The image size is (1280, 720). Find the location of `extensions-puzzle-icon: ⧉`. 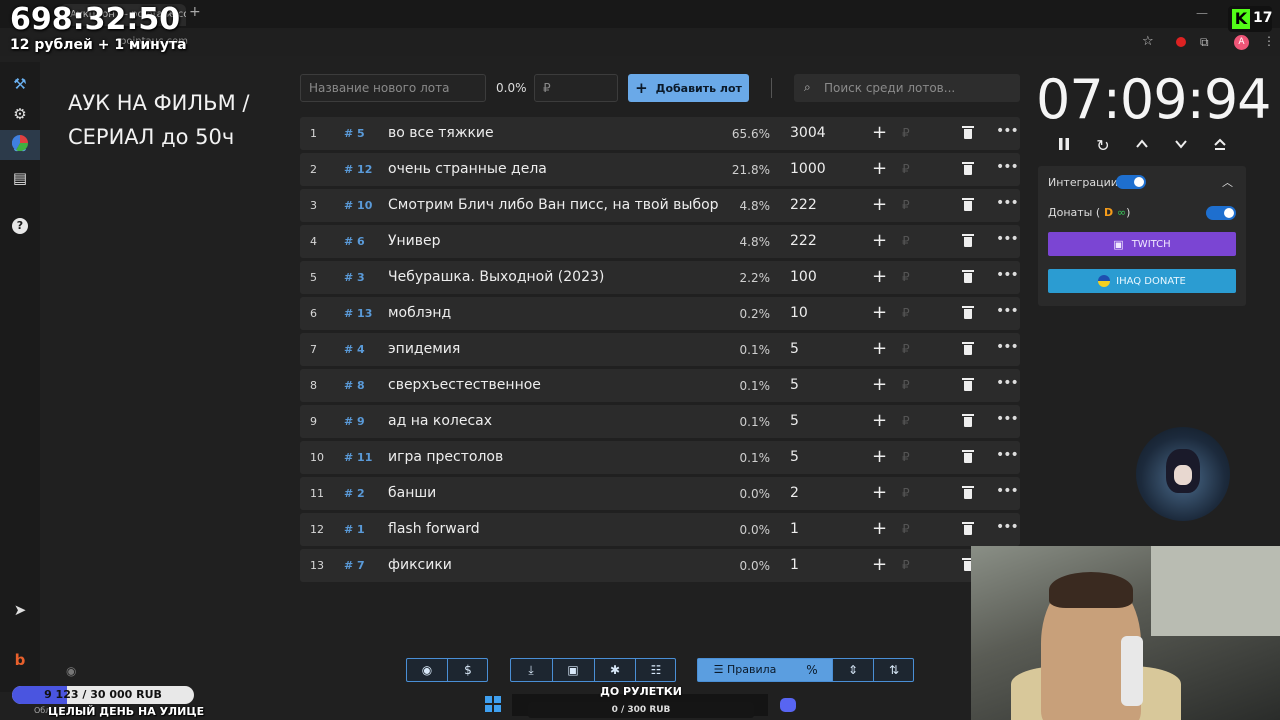

extensions-puzzle-icon: ⧉ is located at coordinates (1204, 42).